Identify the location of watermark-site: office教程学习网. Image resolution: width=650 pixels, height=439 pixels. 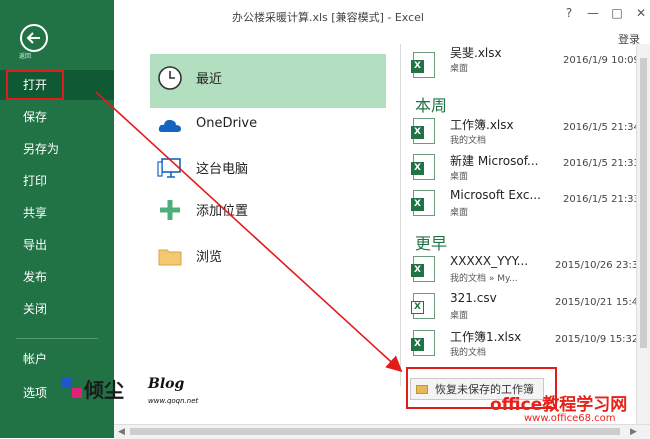
(559, 405).